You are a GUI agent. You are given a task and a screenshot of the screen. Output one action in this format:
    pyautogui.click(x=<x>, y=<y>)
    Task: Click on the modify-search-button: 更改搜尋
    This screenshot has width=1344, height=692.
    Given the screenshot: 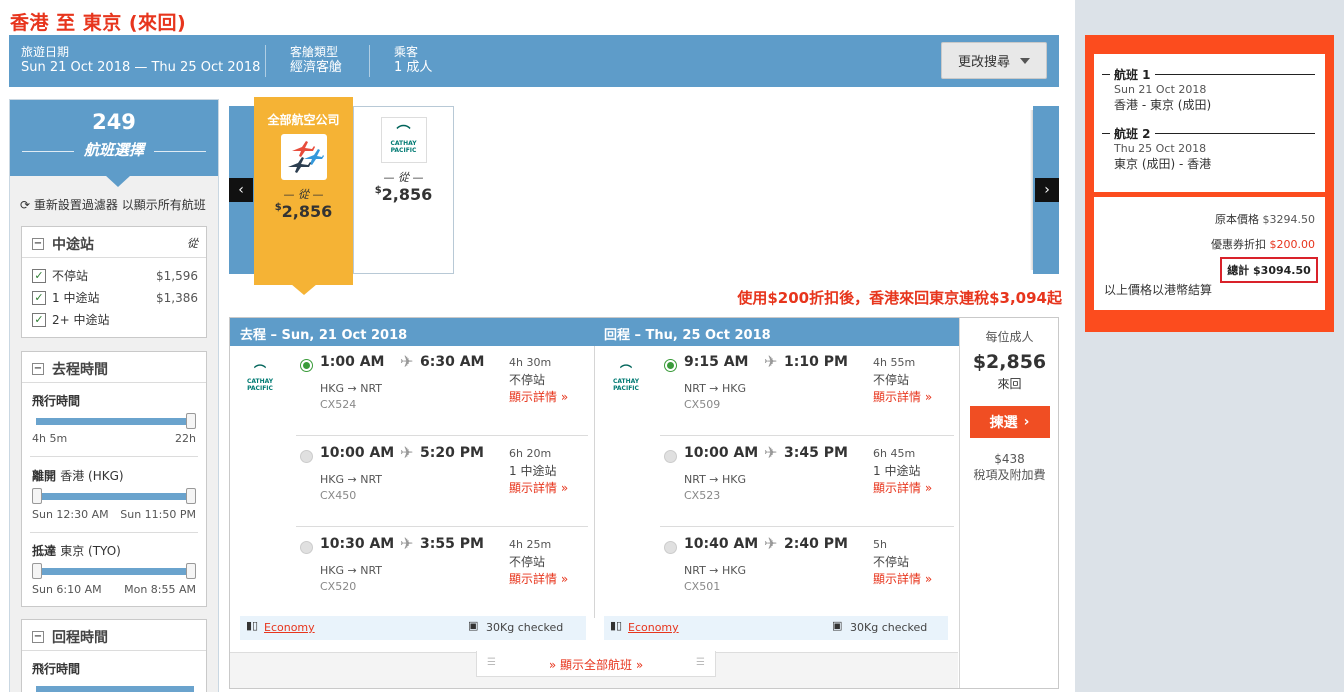 What is the action you would take?
    pyautogui.click(x=994, y=60)
    